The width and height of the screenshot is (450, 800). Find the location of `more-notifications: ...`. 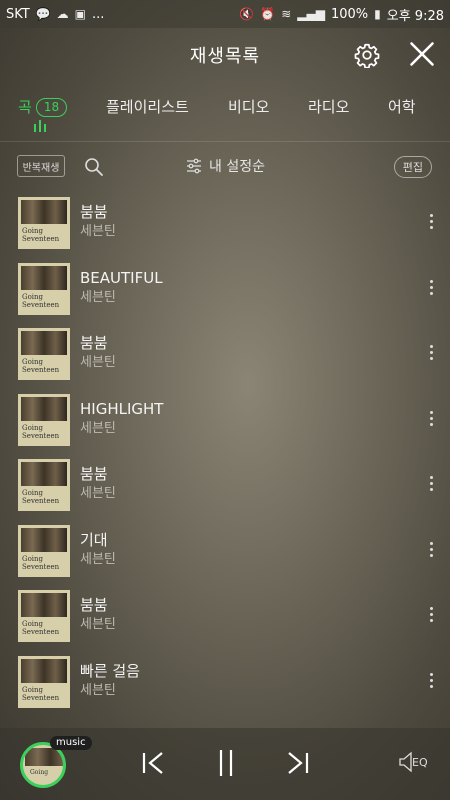

more-notifications: ... is located at coordinates (98, 14).